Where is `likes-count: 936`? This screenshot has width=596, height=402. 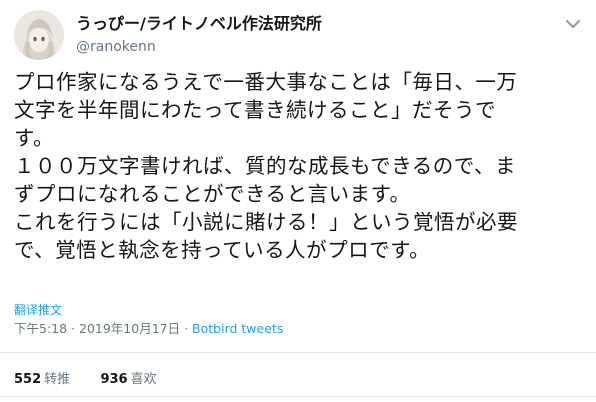
likes-count: 936 is located at coordinates (114, 379).